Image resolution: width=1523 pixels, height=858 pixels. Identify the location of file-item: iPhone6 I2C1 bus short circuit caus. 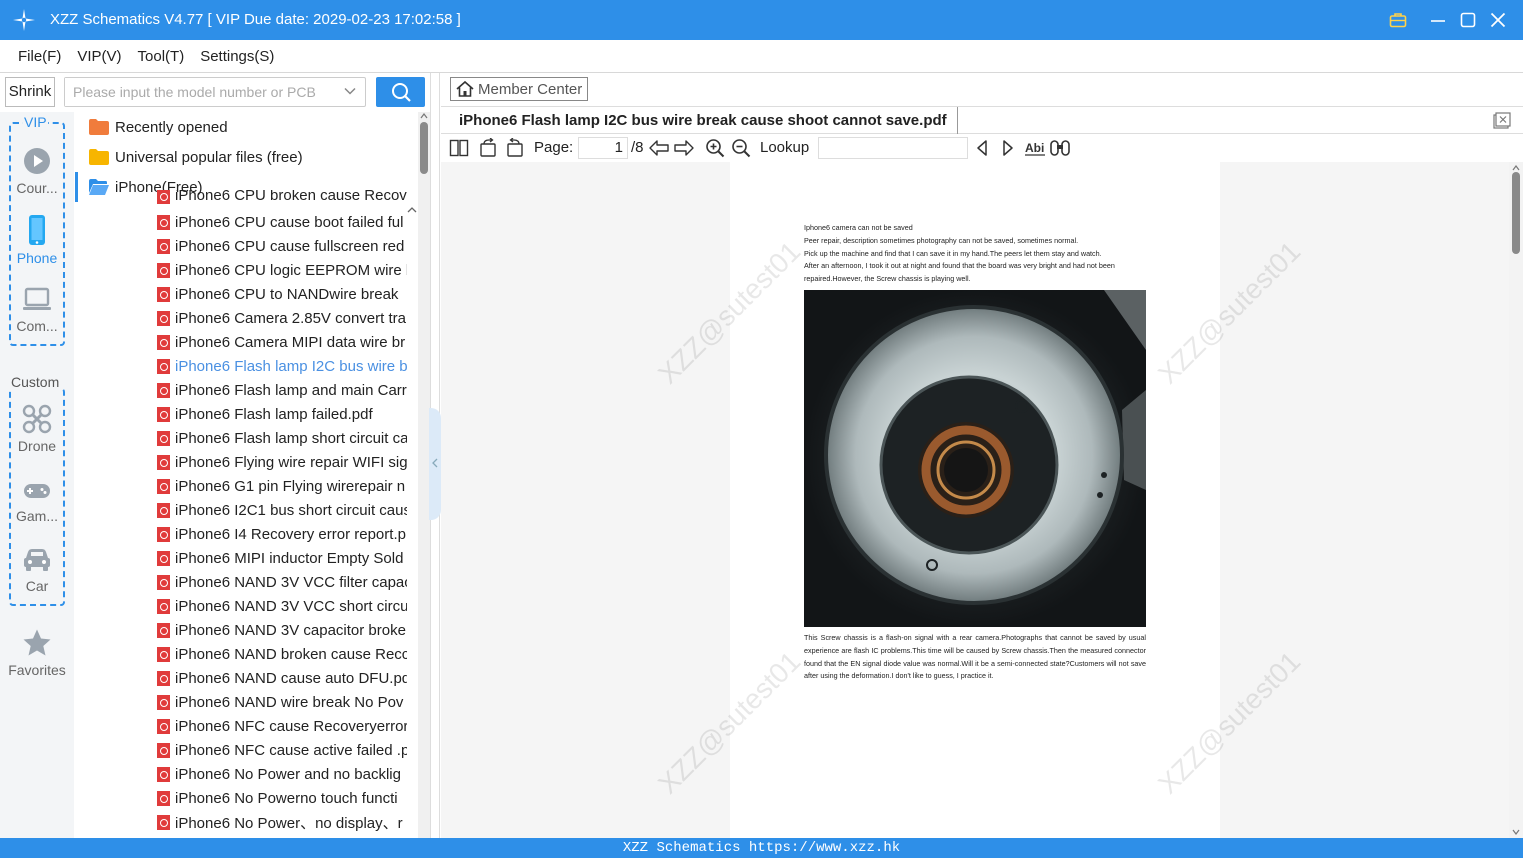
(282, 510).